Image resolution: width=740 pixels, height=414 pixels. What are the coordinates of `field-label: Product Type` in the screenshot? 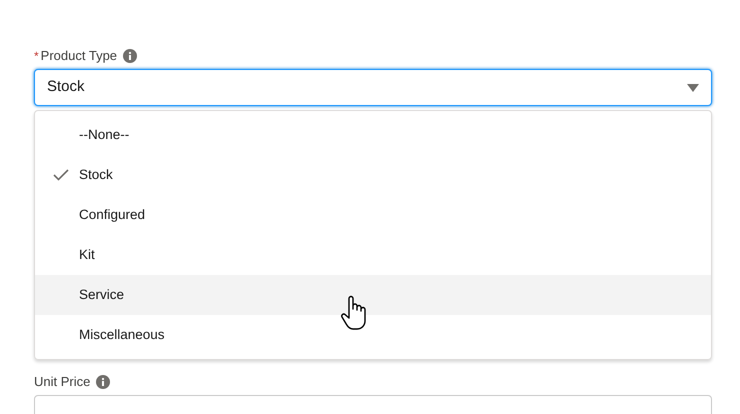 It's located at (79, 56).